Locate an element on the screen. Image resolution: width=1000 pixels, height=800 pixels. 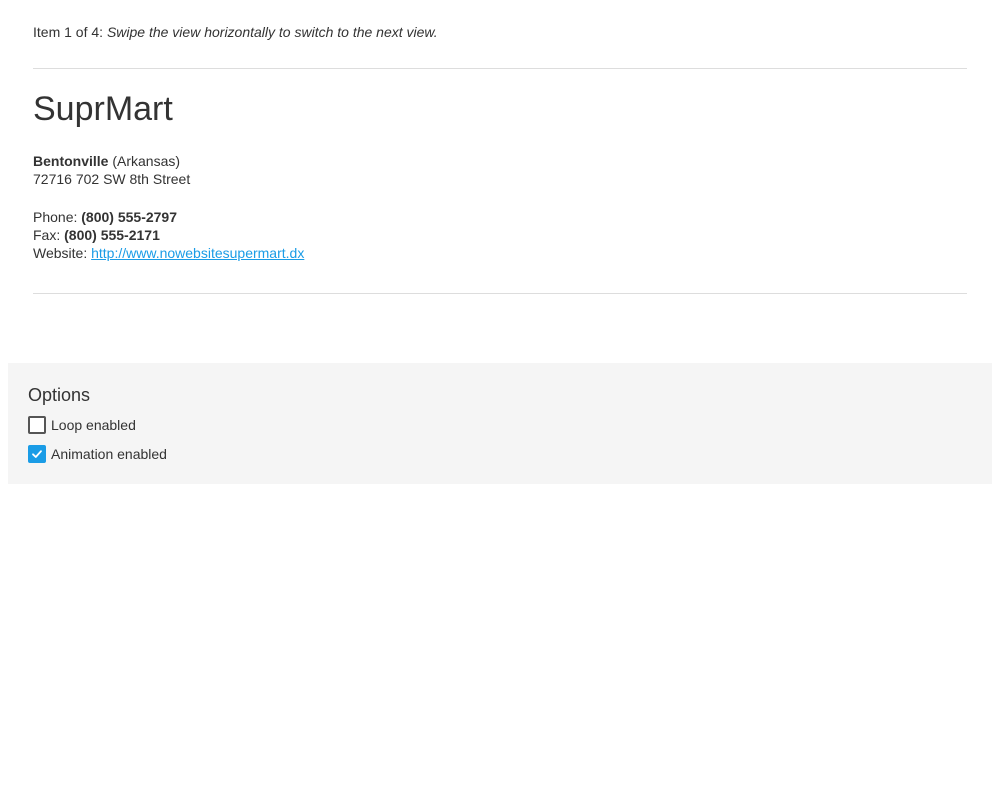
state-name: (Arkansas) is located at coordinates (146, 161).